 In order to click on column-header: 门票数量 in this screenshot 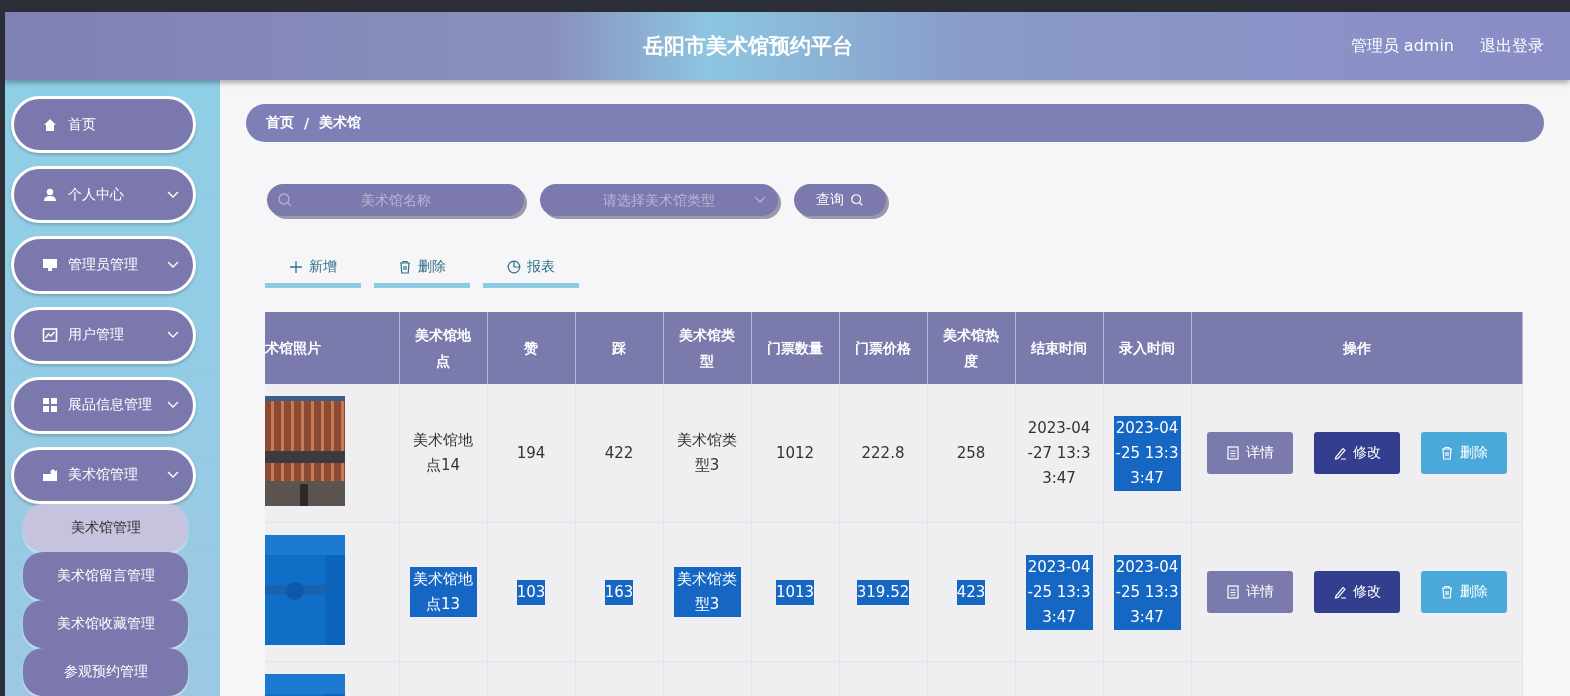, I will do `click(795, 348)`.